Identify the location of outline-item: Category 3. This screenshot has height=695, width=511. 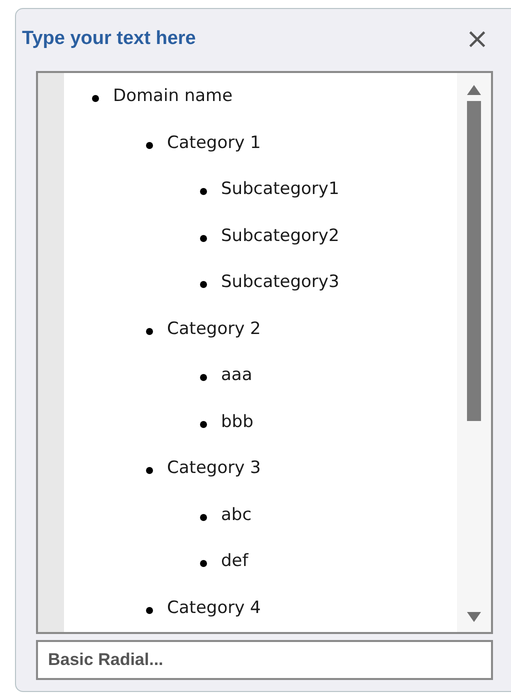
(214, 468).